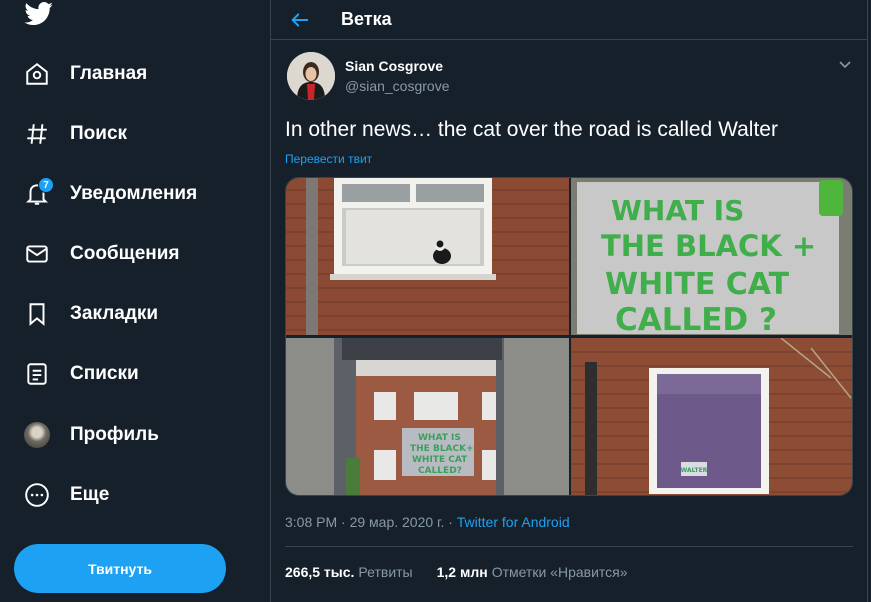 This screenshot has width=871, height=602. I want to click on sidebar-item-label: Главная, so click(109, 73).